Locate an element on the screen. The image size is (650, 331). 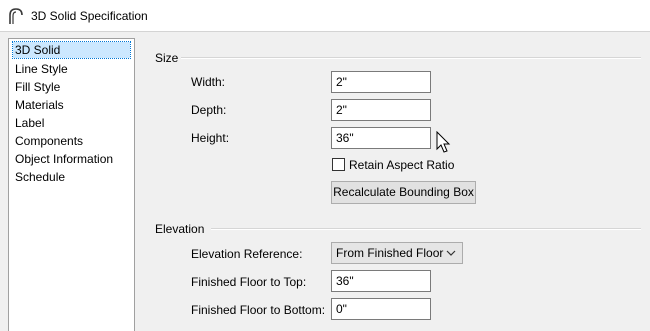
elevation-separator is located at coordinates (426, 229).